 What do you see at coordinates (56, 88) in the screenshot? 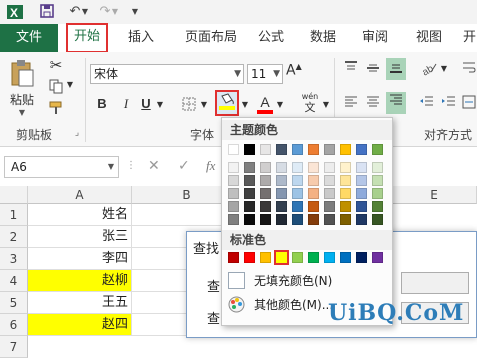
I see `copy-icon` at bounding box center [56, 88].